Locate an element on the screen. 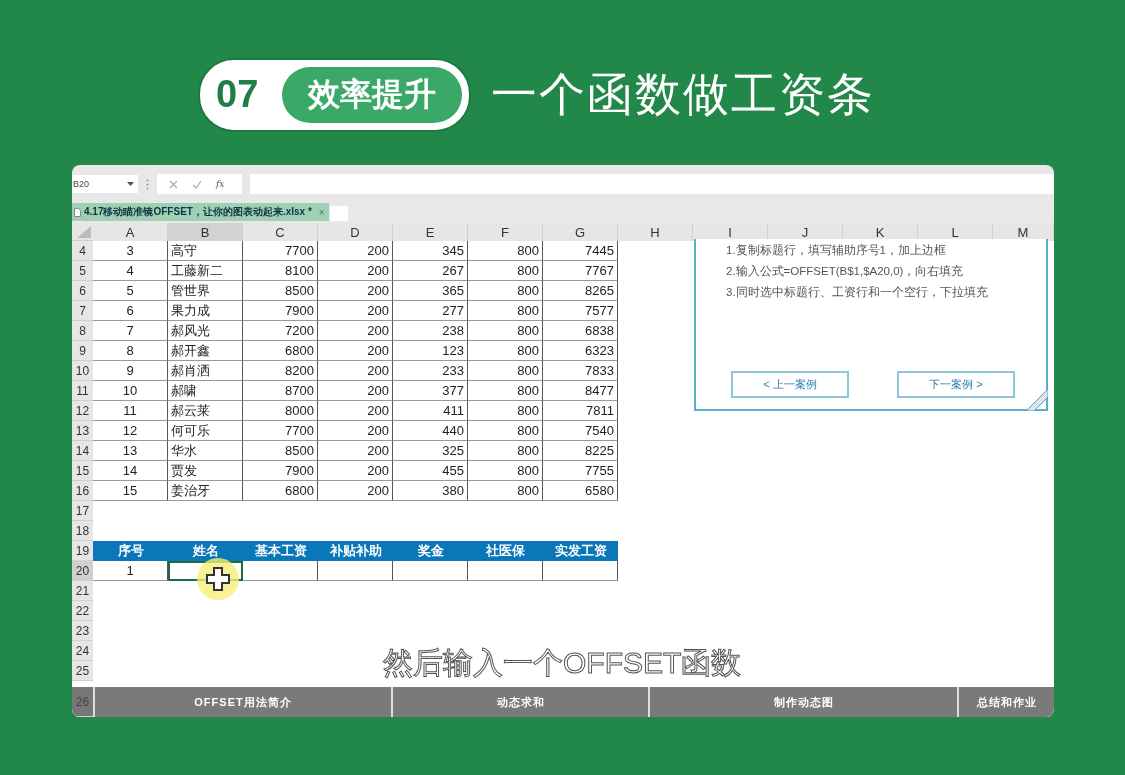  row-header: 10 is located at coordinates (82, 371).